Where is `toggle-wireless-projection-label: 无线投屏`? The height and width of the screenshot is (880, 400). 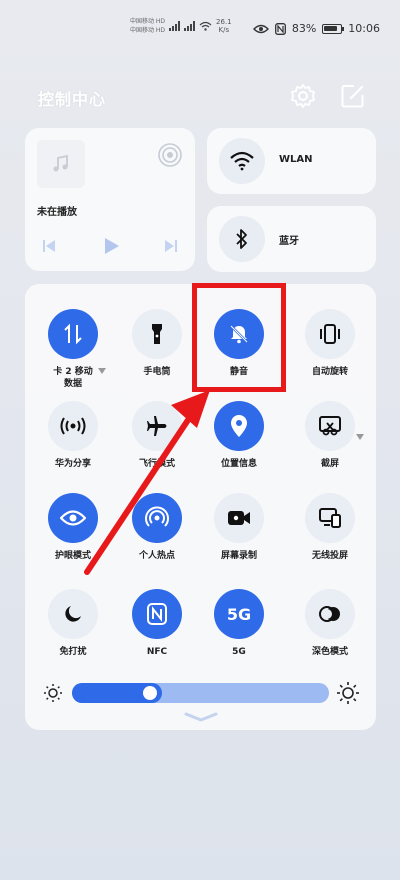
toggle-wireless-projection-label: 无线投屏 is located at coordinates (329, 556).